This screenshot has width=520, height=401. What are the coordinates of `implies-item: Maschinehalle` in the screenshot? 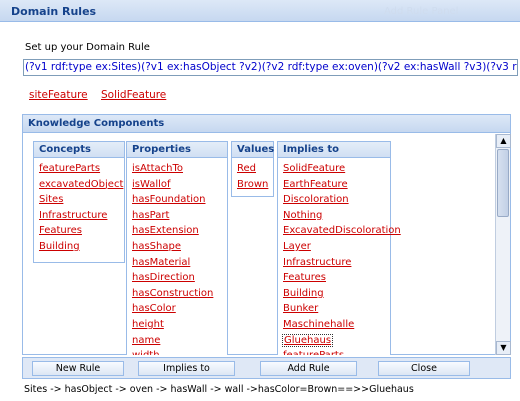 It's located at (336, 325).